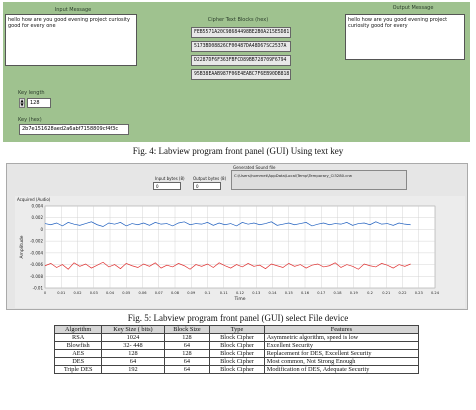  What do you see at coordinates (191, 293) in the screenshot?
I see `x-tick-label: 0.09` at bounding box center [191, 293].